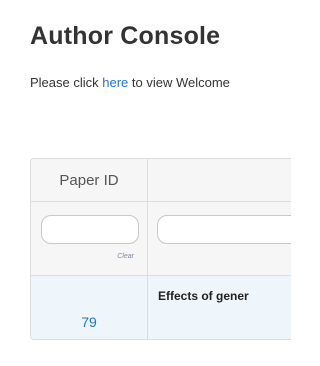 The height and width of the screenshot is (366, 320). Describe the element at coordinates (125, 36) in the screenshot. I see `page-title: Author Console` at that location.